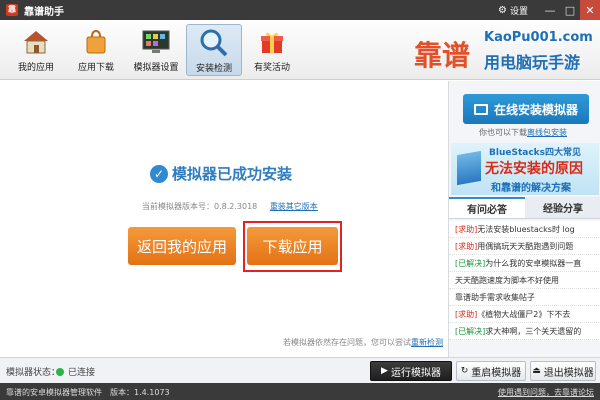 The image size is (600, 400). What do you see at coordinates (538, 37) in the screenshot?
I see `brand-site: KaoPu001.com` at bounding box center [538, 37].